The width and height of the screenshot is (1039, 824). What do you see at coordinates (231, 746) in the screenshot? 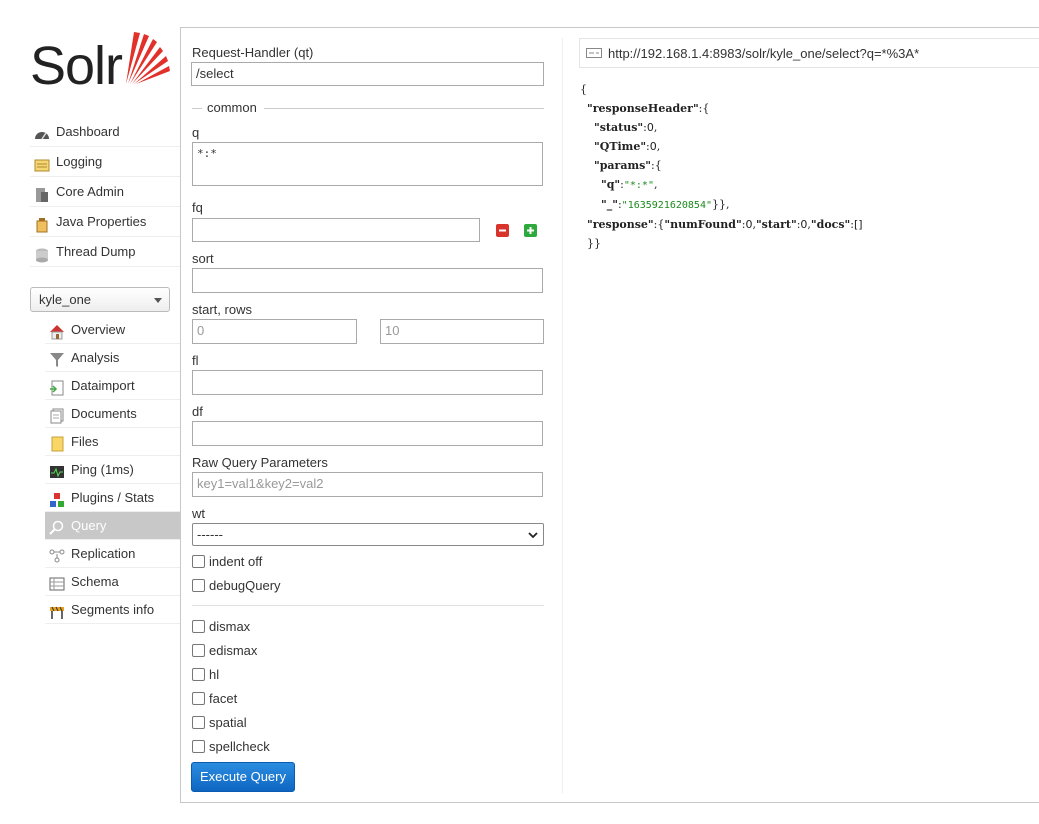
I see `spellcheck-checkbox: spellcheck` at bounding box center [231, 746].